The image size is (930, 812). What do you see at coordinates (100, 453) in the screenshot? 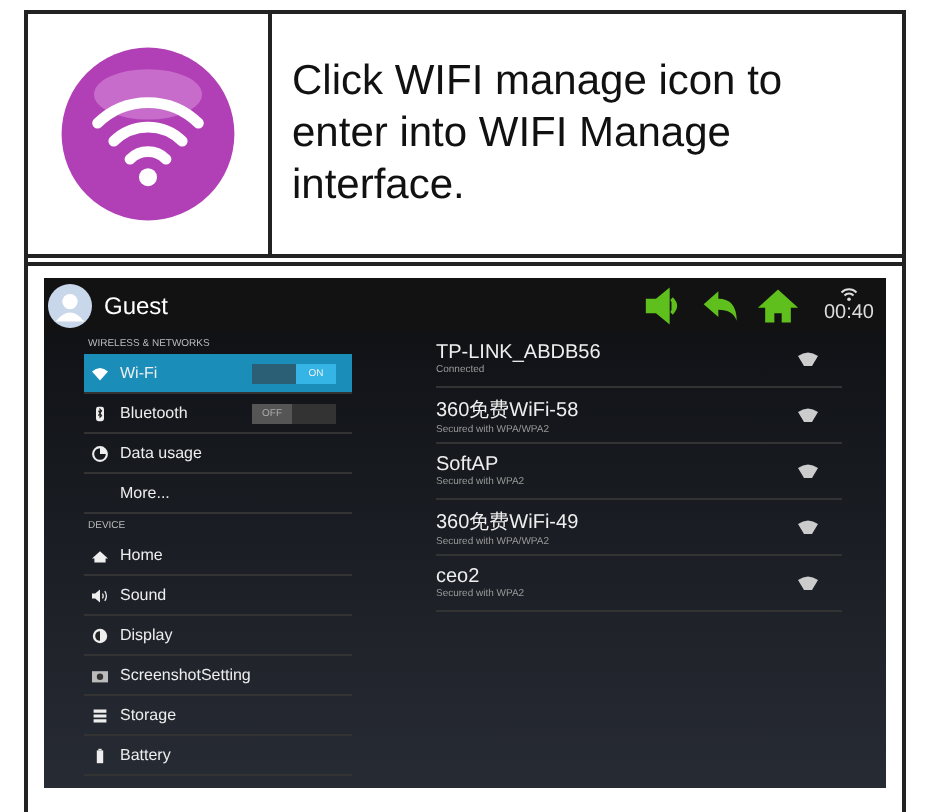
I see `pie-chart-icon` at bounding box center [100, 453].